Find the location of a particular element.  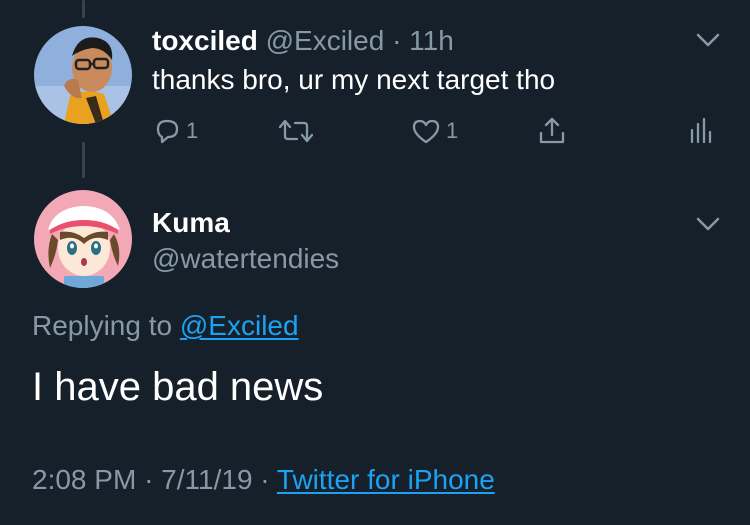

analytics-bars-icon is located at coordinates (701, 130).